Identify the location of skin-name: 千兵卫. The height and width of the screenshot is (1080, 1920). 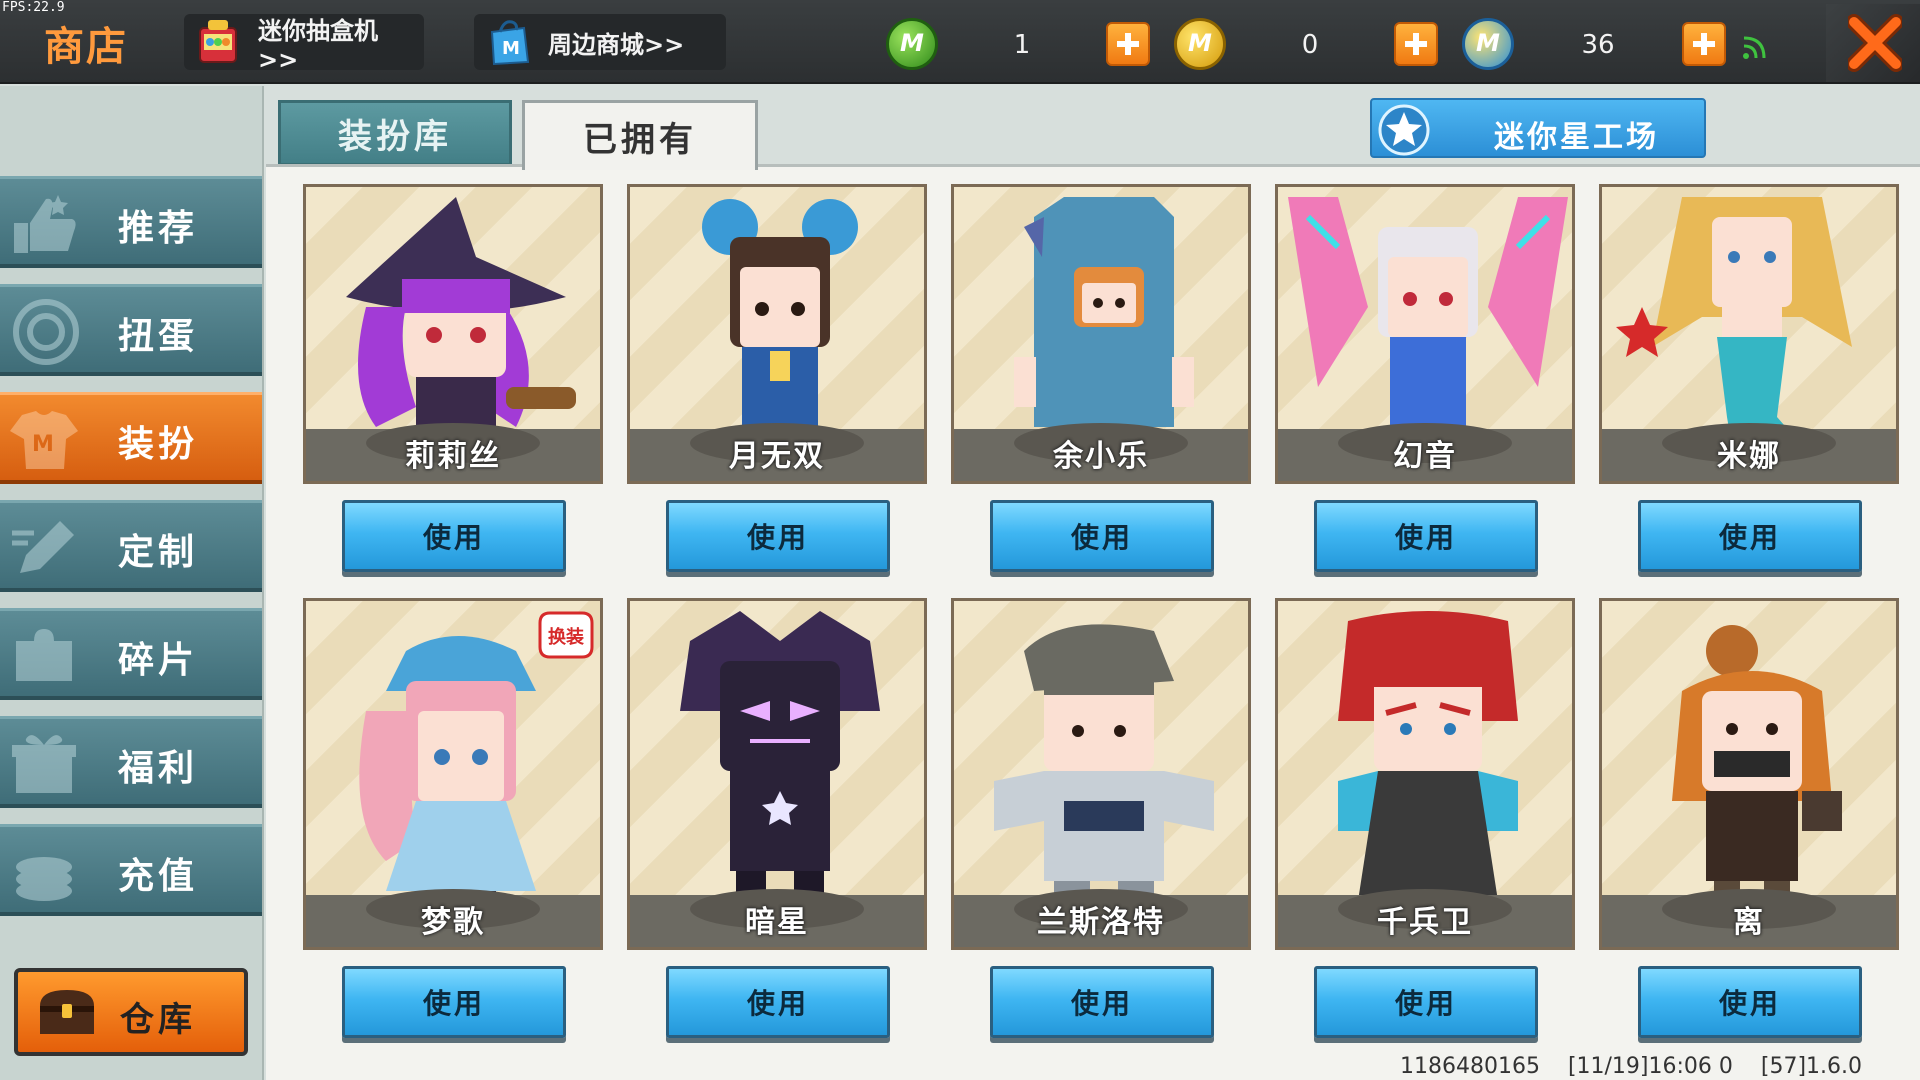
(1425, 922).